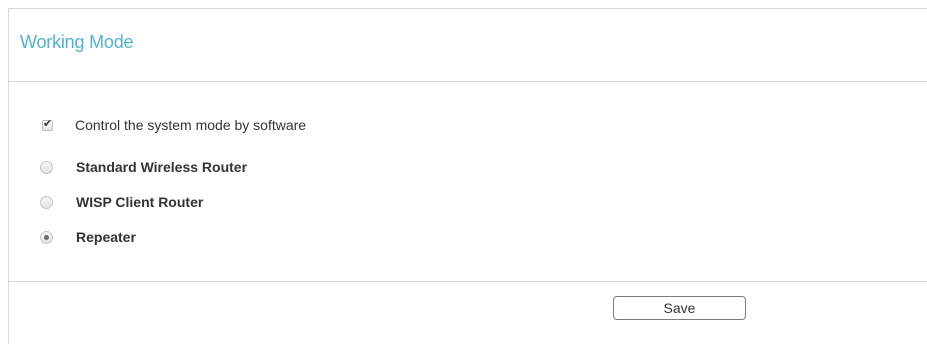 This screenshot has height=344, width=927. I want to click on wisp-client-router-label: WISP Client Router, so click(140, 202).